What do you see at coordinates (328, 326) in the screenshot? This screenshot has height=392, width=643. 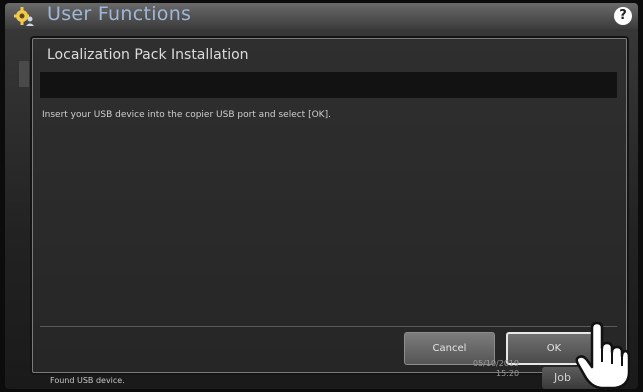 I see `dialog-divider` at bounding box center [328, 326].